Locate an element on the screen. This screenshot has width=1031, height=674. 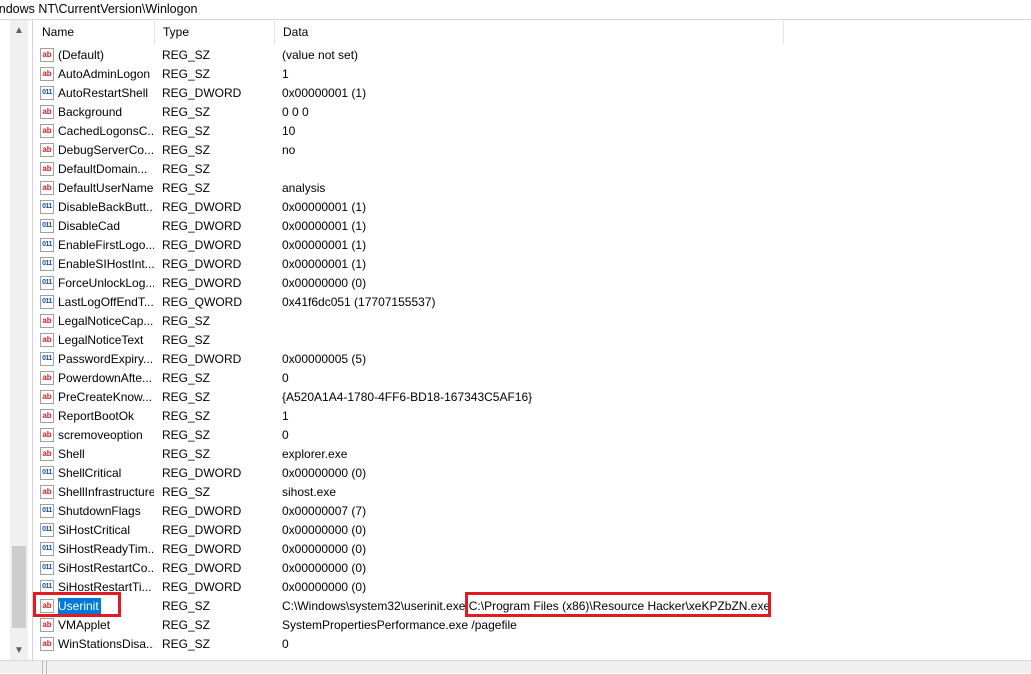
value-data: 0 0 0 is located at coordinates (295, 112).